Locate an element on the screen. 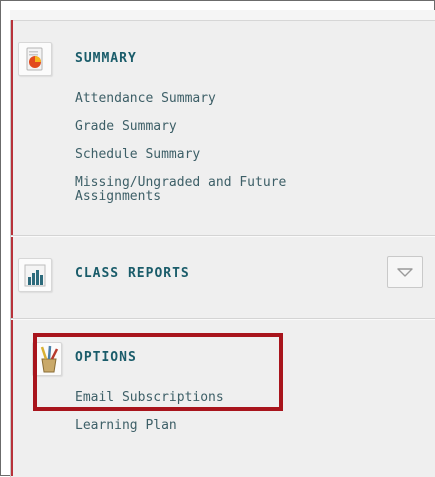 Image resolution: width=435 pixels, height=477 pixels. class-reports-expand-button is located at coordinates (405, 272).